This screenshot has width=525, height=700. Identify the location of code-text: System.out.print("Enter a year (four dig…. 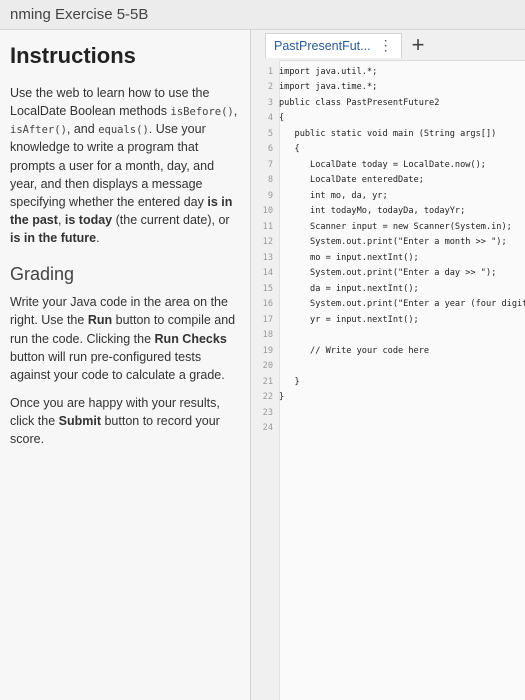
(402, 304).